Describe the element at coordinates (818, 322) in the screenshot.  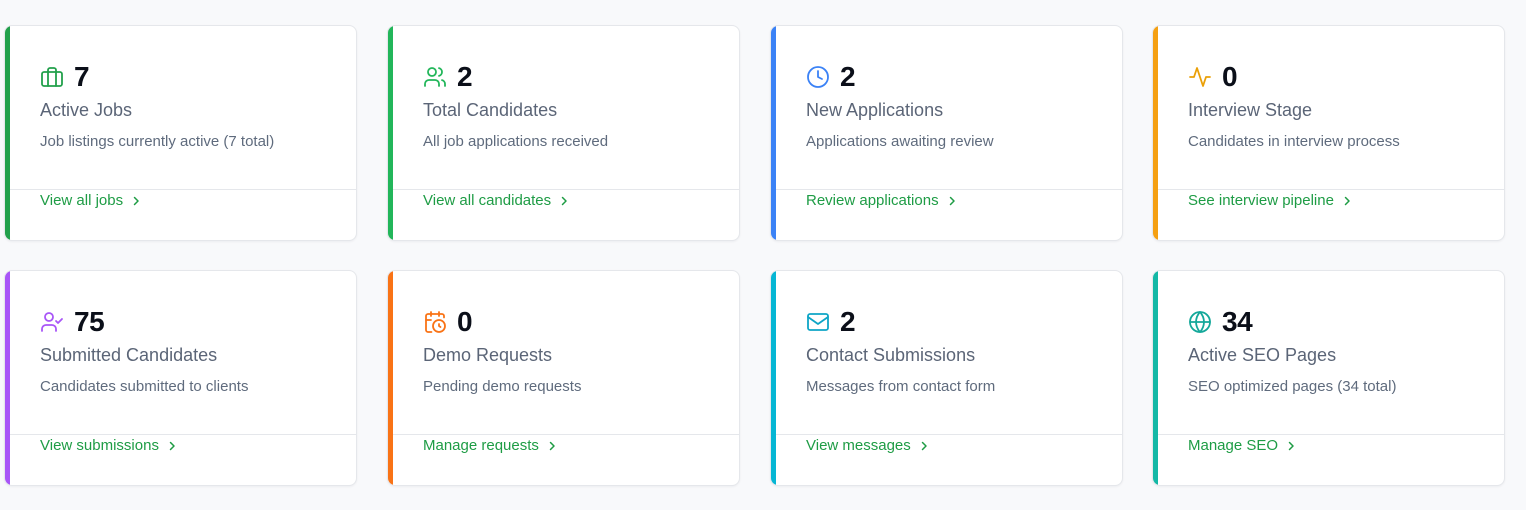
I see `mail-icon` at that location.